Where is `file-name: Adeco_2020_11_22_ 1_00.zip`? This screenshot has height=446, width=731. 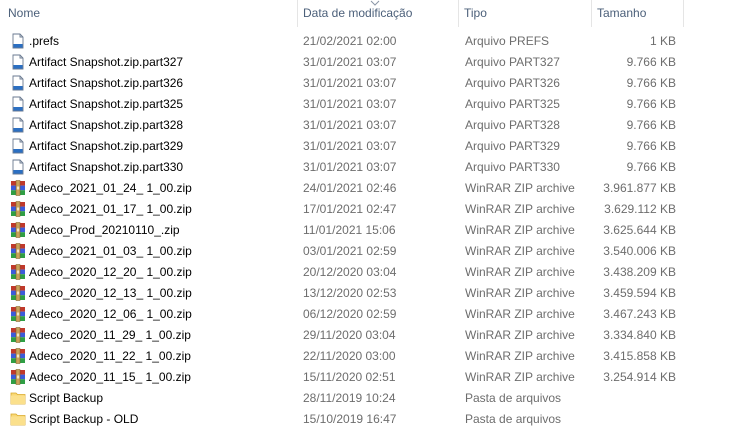
file-name: Adeco_2020_11_22_ 1_00.zip is located at coordinates (110, 356).